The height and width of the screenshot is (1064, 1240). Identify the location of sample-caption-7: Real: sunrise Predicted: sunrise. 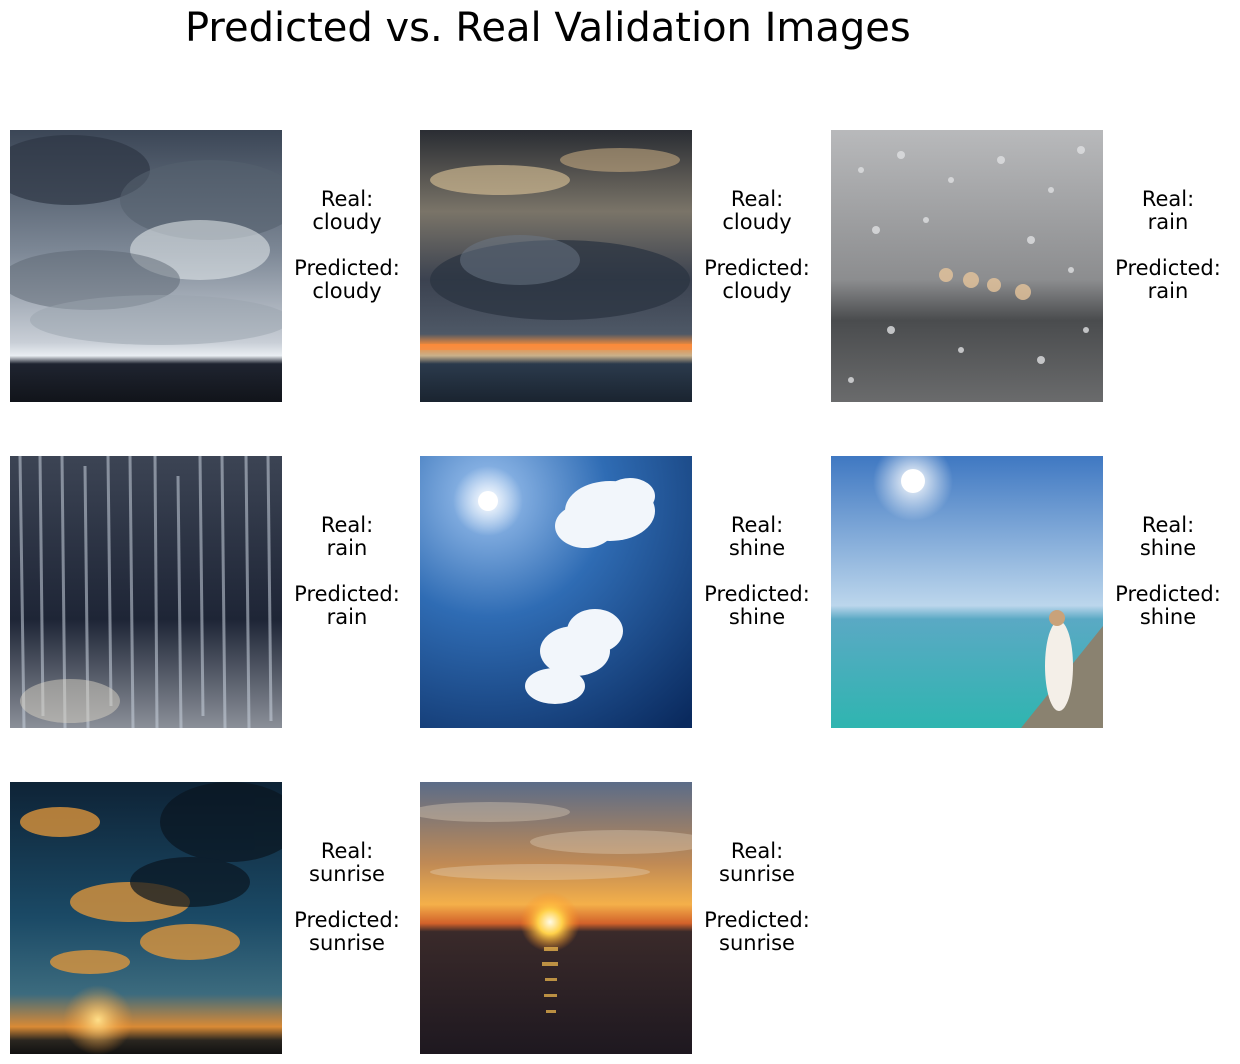
(347, 897).